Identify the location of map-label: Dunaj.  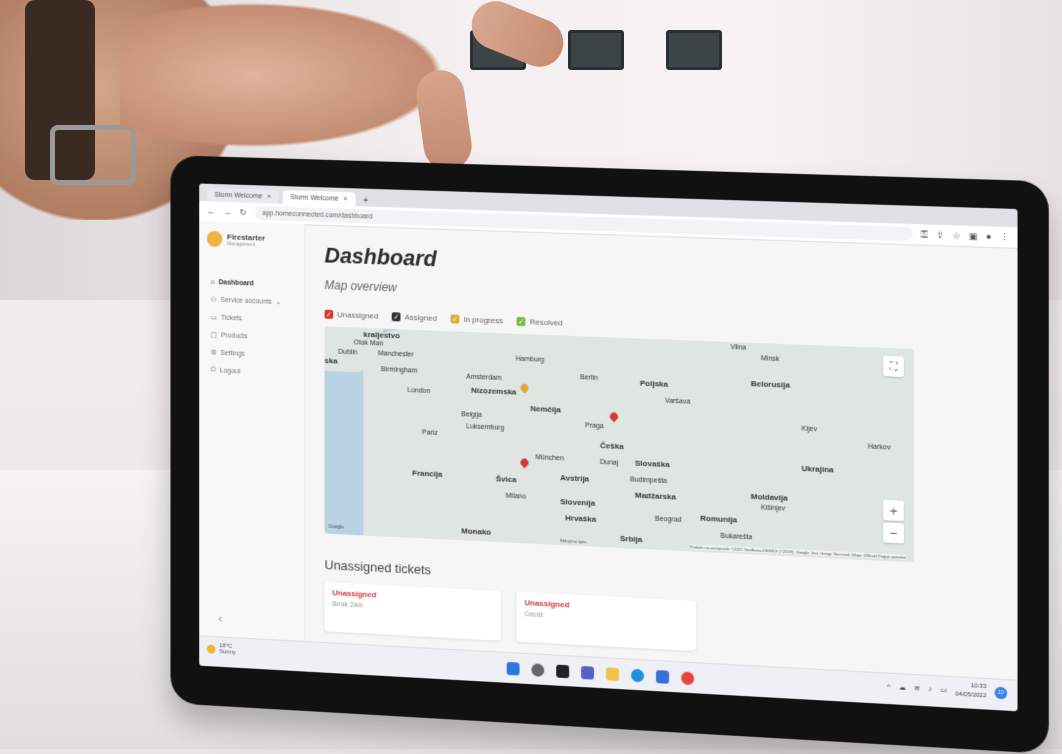
(609, 463).